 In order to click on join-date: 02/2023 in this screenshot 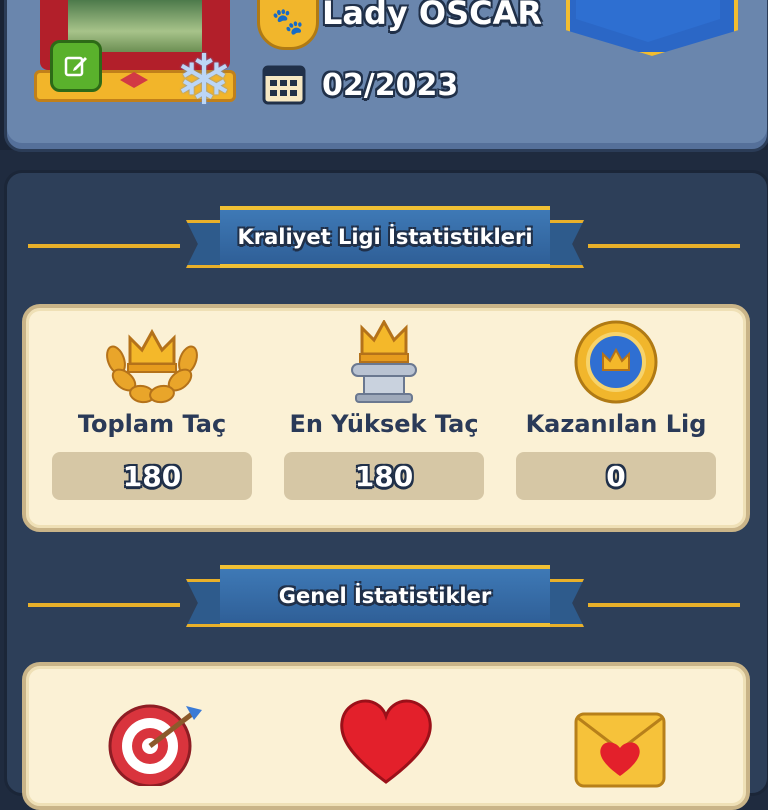, I will do `click(390, 85)`.